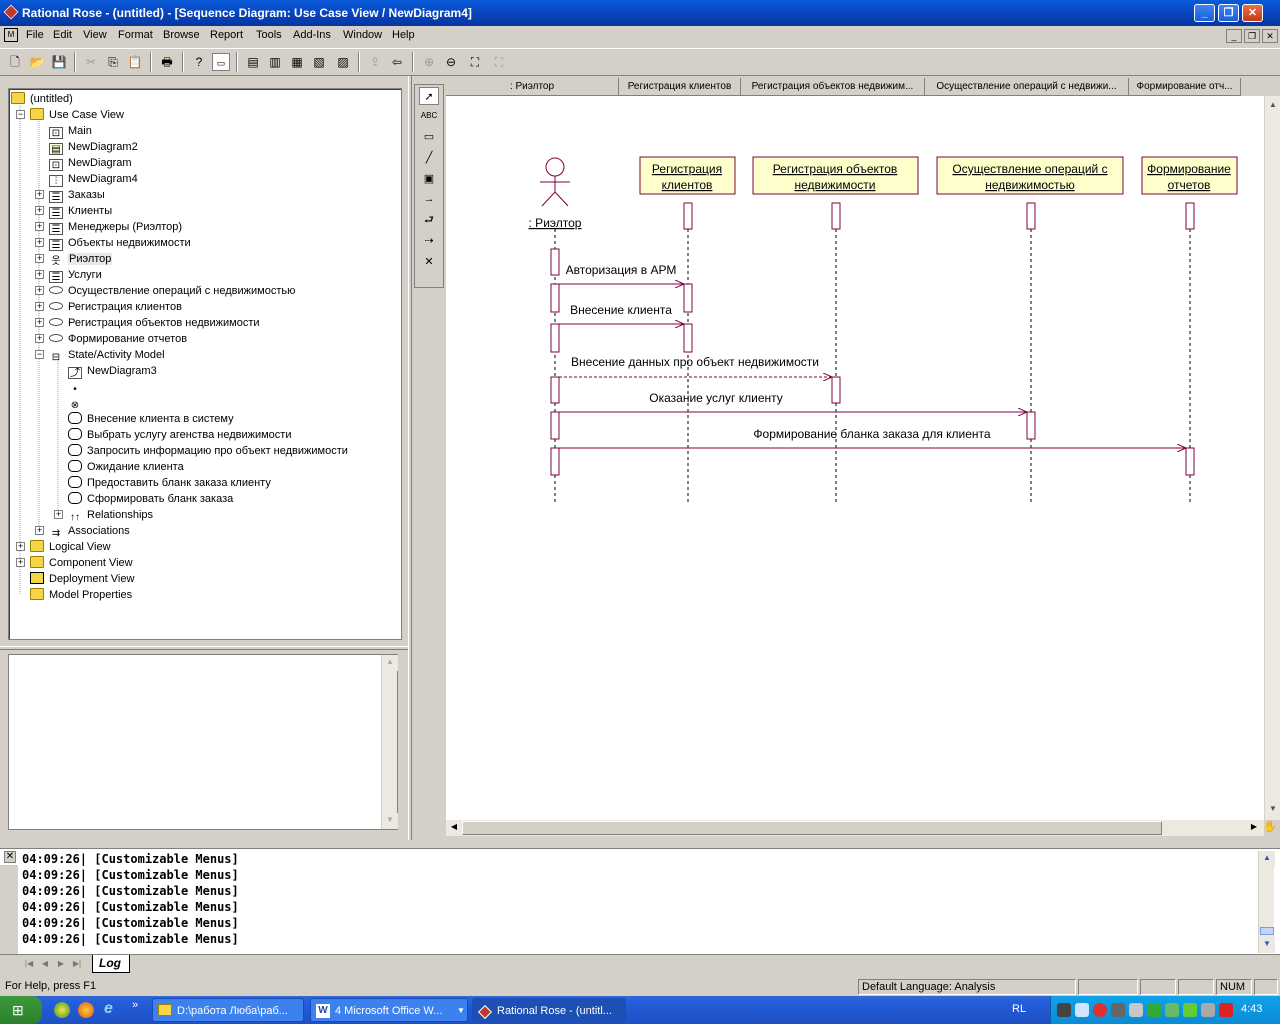 The width and height of the screenshot is (1280, 1024). Describe the element at coordinates (429, 116) in the screenshot. I see `text-box-tool-icon: ABC` at that location.